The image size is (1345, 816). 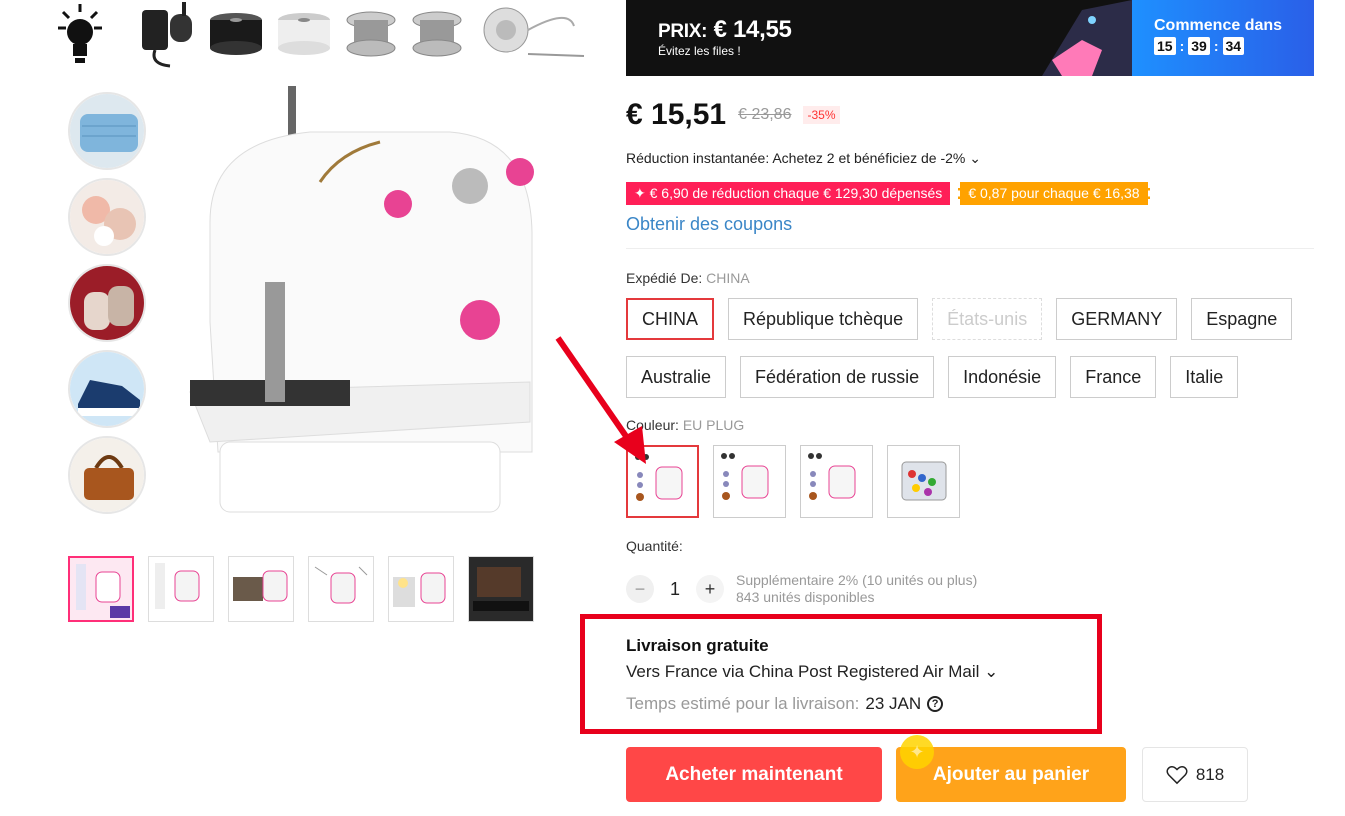 What do you see at coordinates (1054, 193) in the screenshot?
I see `promo-tag-orange: € 0,87 pour chaque € 16,38` at bounding box center [1054, 193].